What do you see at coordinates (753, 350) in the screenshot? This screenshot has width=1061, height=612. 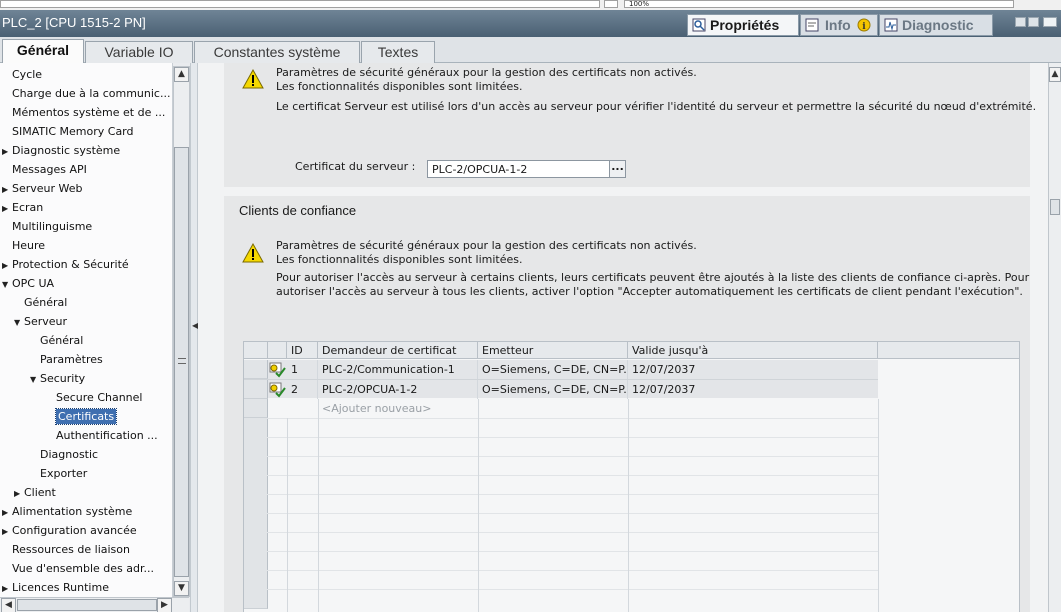 I see `col-header-valid: Valide jusqu'à` at bounding box center [753, 350].